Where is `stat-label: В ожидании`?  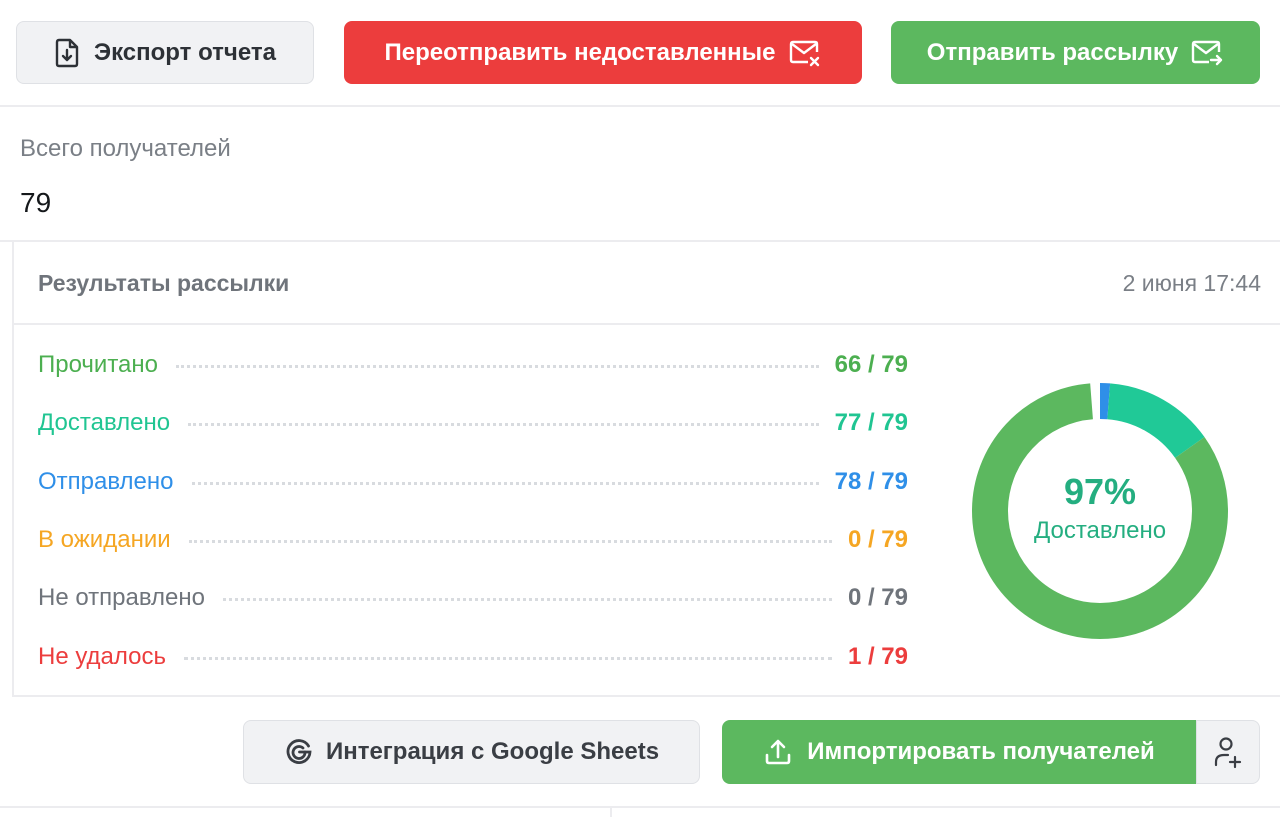
stat-label: В ожидании is located at coordinates (104, 539).